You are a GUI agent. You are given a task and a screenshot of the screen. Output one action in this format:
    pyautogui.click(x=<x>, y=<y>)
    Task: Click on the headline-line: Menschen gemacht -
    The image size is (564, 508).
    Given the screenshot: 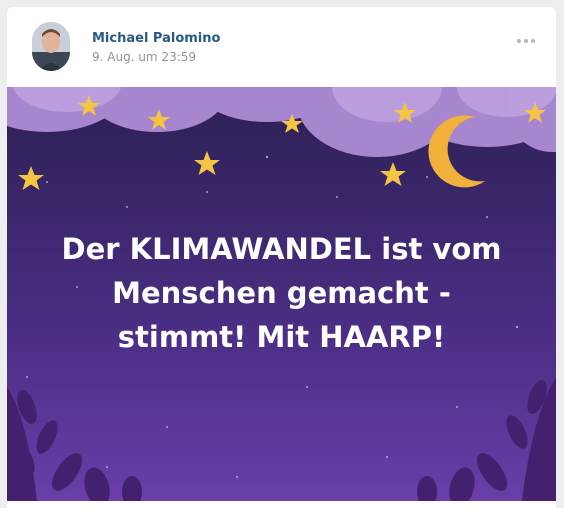 What is the action you would take?
    pyautogui.click(x=281, y=293)
    